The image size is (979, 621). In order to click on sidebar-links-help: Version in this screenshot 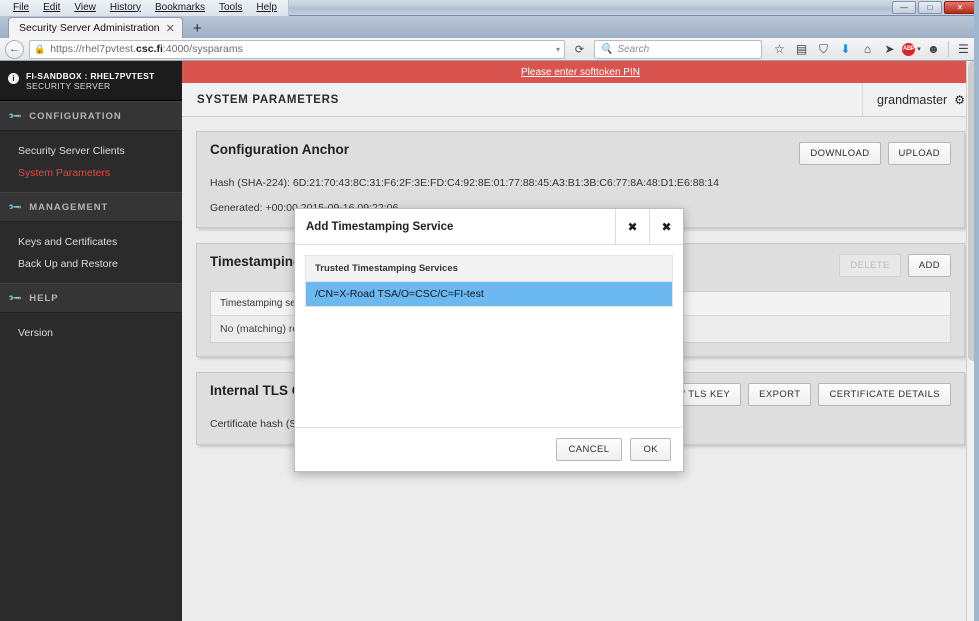, I will do `click(91, 332)`.